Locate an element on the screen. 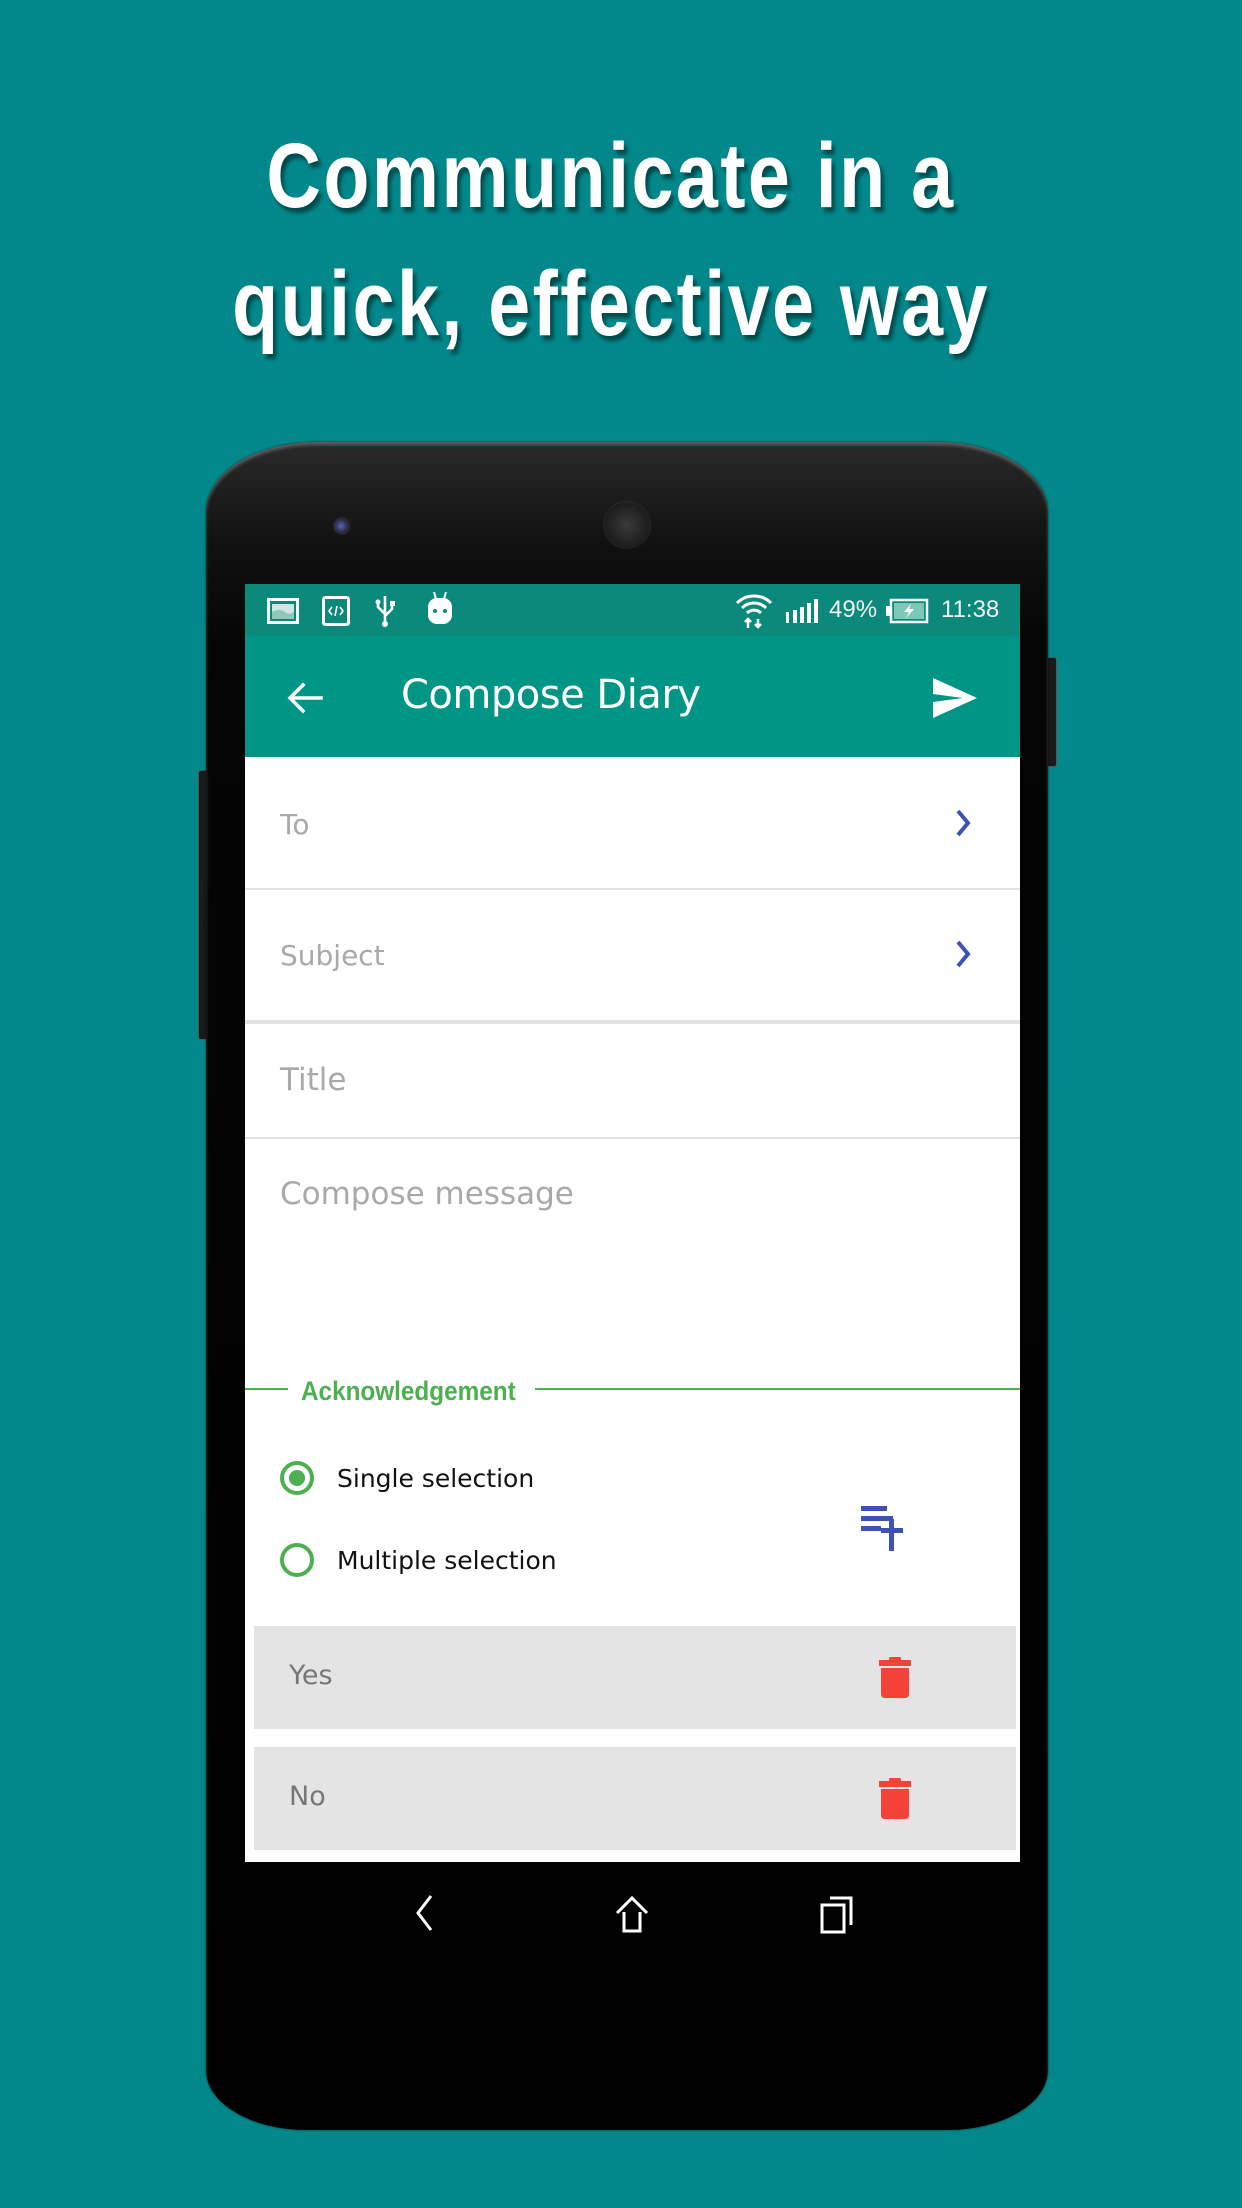 The height and width of the screenshot is (2208, 1242). acknowledgement-label: Acknowledgement is located at coordinates (408, 1391).